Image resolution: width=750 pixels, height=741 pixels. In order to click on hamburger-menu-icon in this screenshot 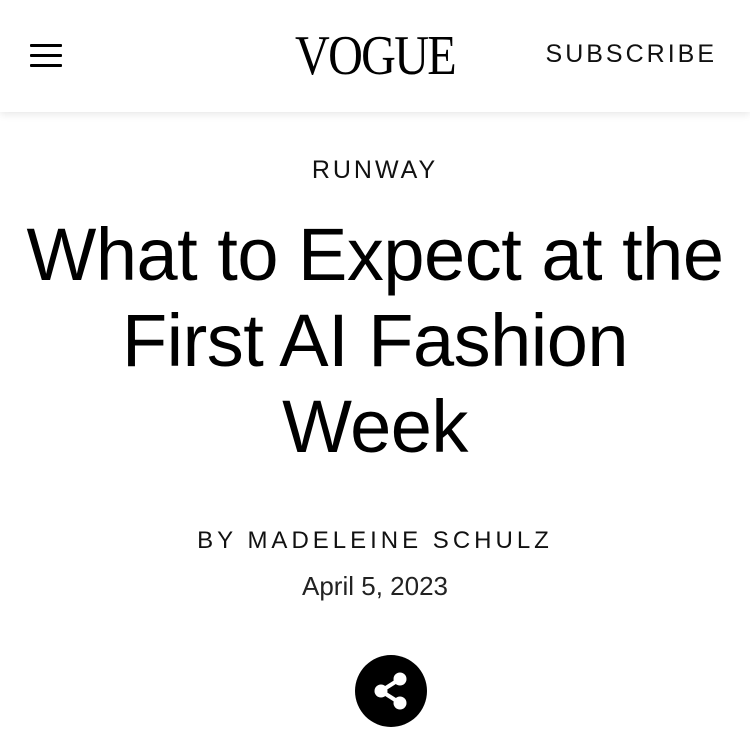, I will do `click(46, 56)`.